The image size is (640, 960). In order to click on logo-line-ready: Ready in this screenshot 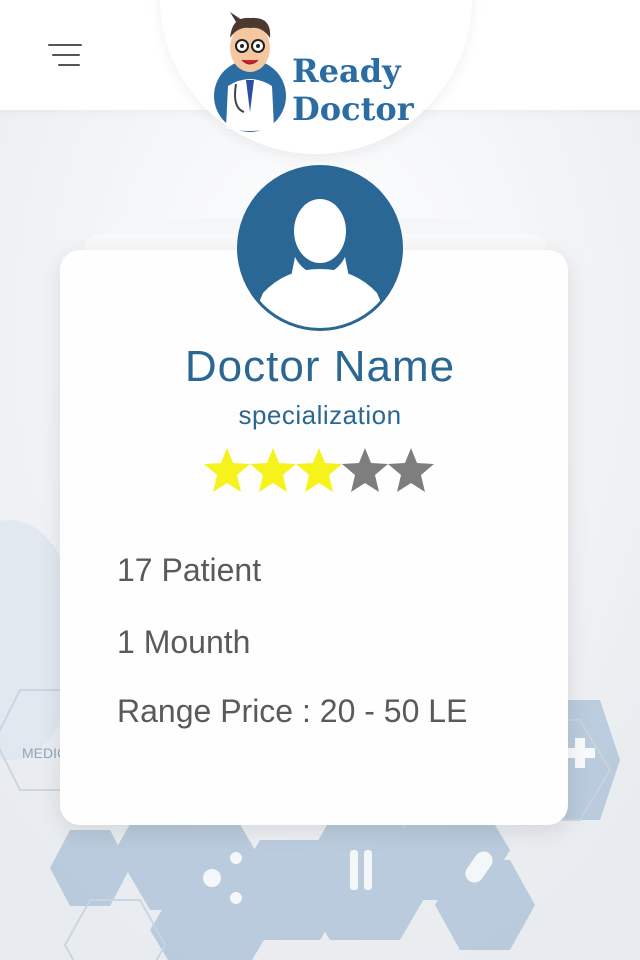, I will do `click(346, 71)`.